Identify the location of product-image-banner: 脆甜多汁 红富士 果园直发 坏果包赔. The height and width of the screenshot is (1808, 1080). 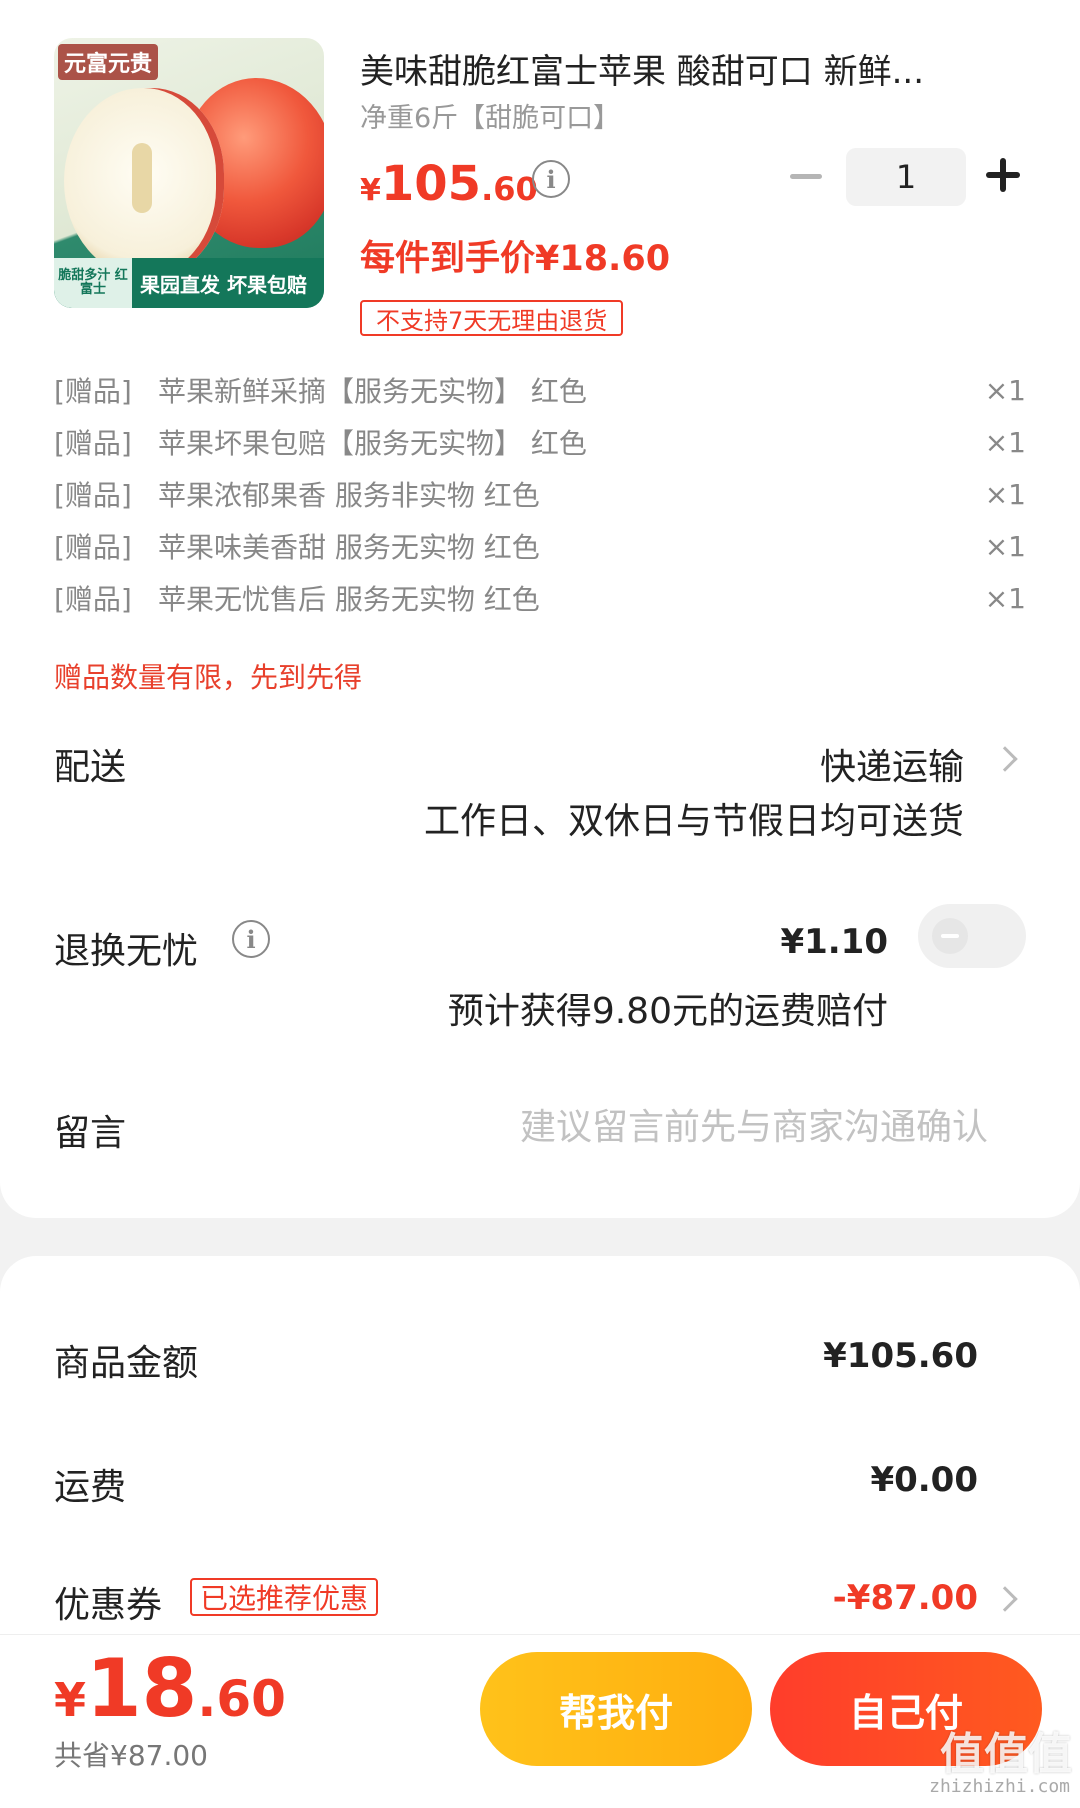
(189, 283).